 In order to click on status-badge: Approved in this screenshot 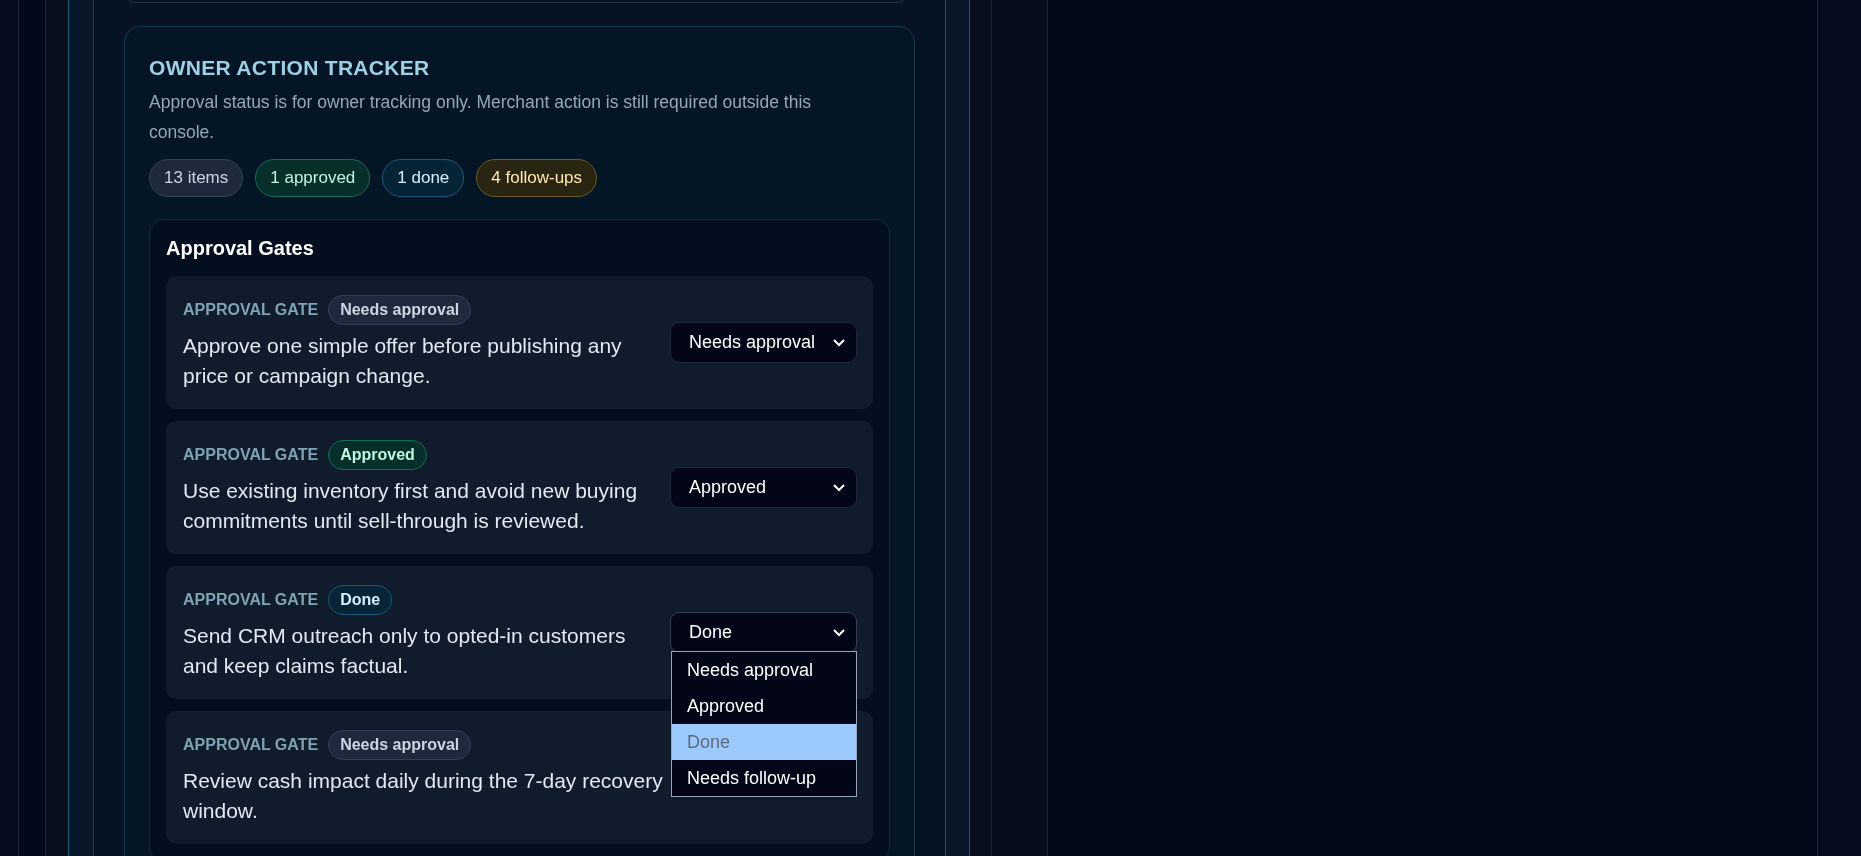, I will do `click(377, 454)`.